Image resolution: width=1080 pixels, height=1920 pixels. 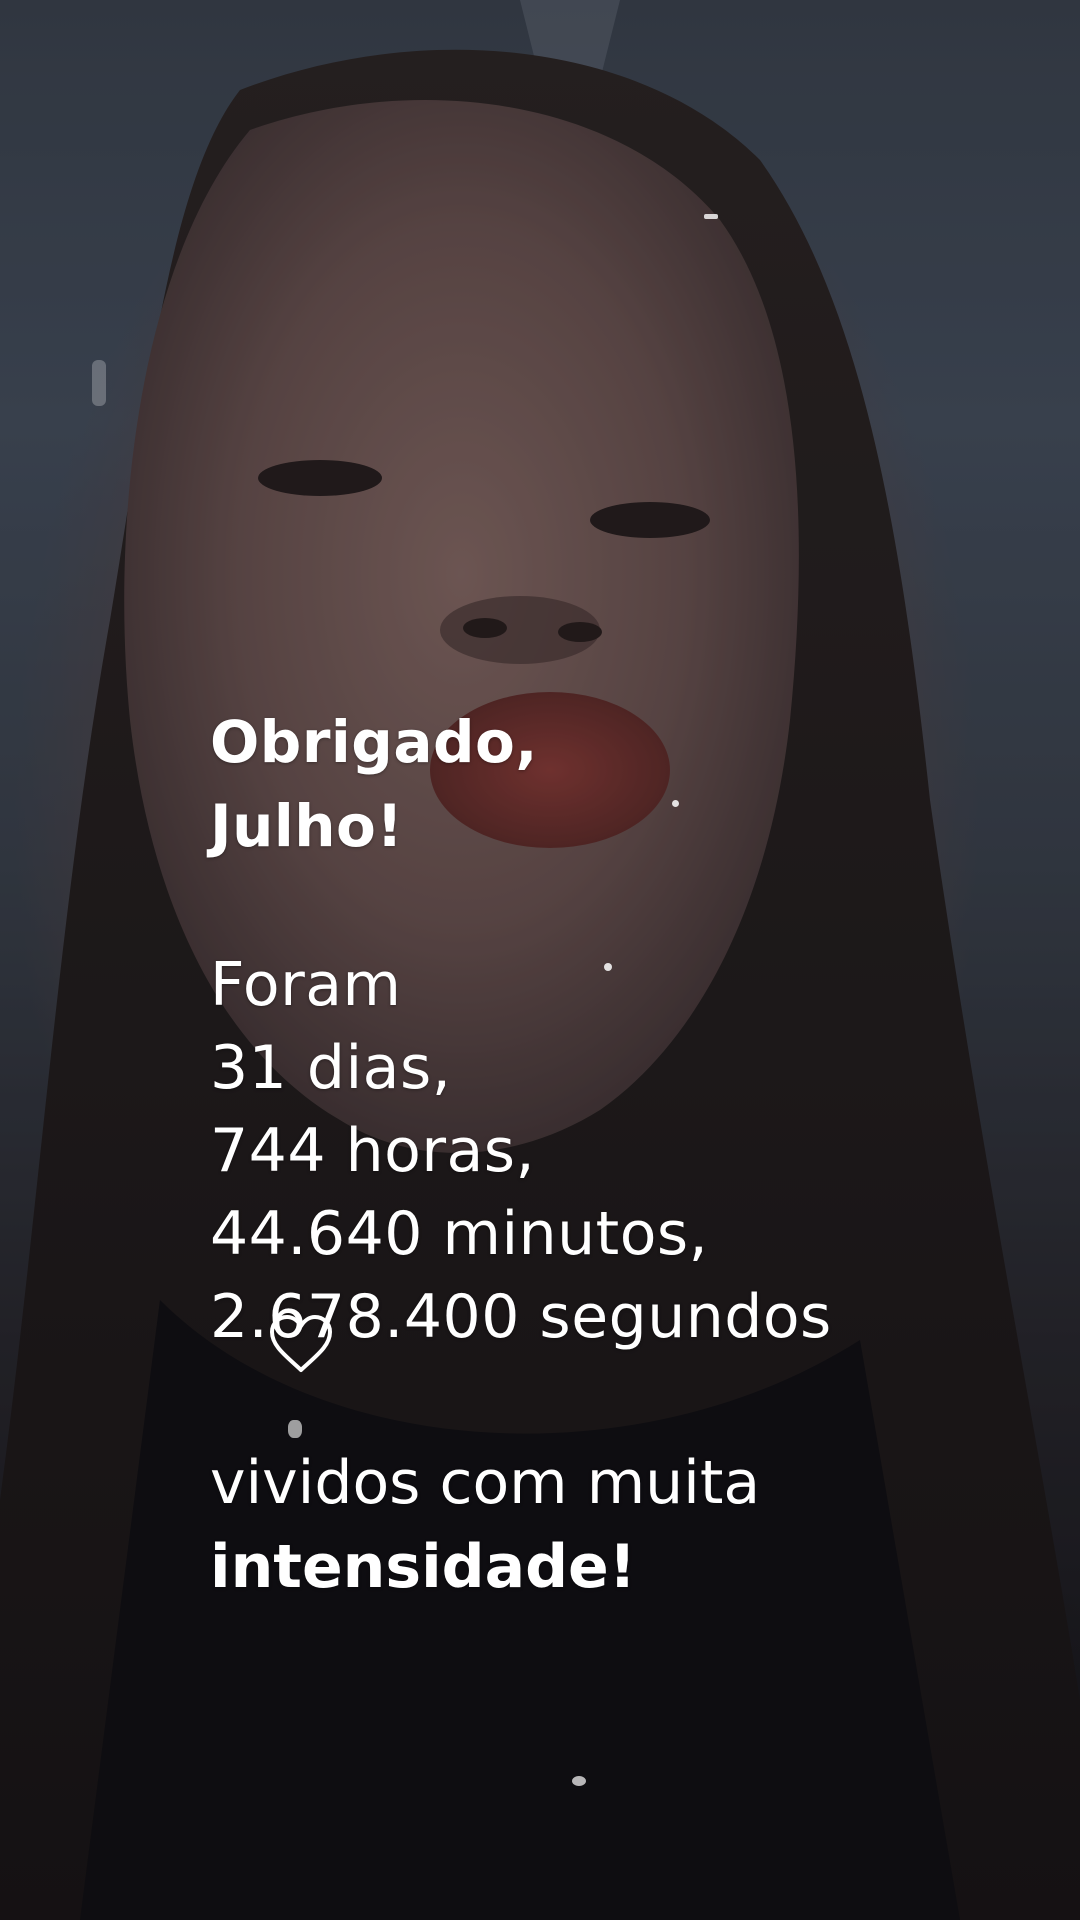 What do you see at coordinates (485, 1483) in the screenshot?
I see `closing-line: vividos com muita` at bounding box center [485, 1483].